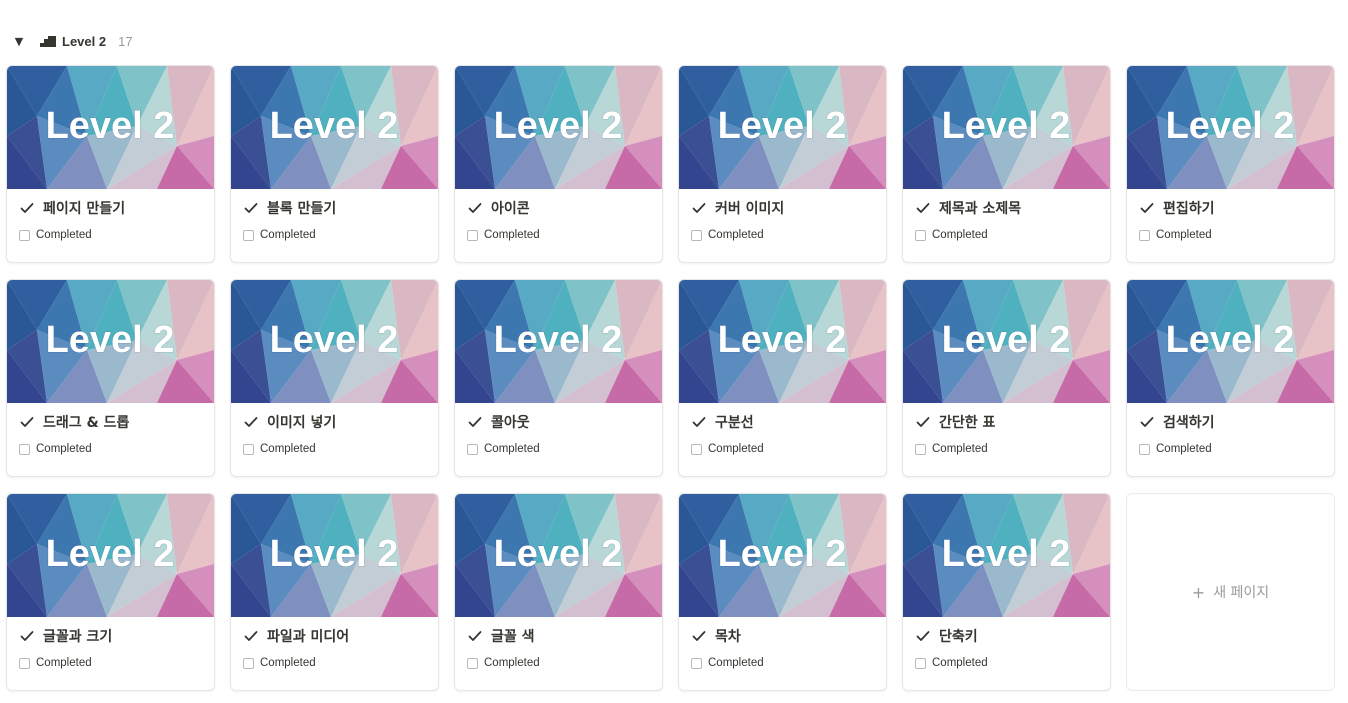 This screenshot has height=703, width=1348. I want to click on group-header: ▼ Level 2 17, so click(72, 41).